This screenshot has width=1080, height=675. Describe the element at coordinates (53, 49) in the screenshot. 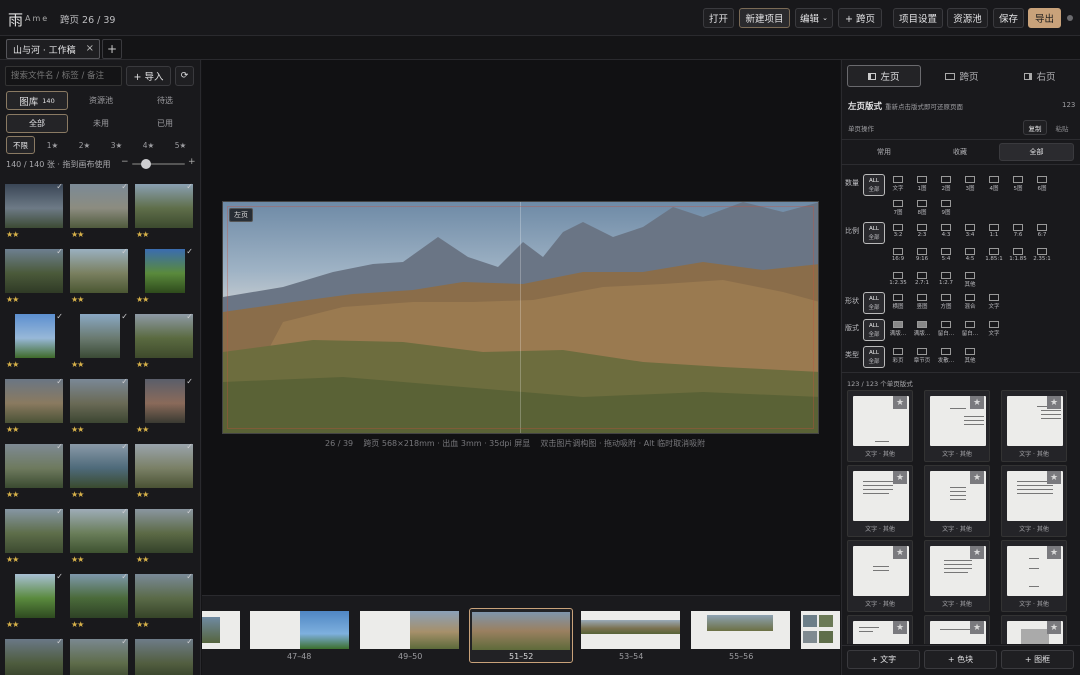

I see `doc-tab: 山与河 · 工作稿 ×` at that location.